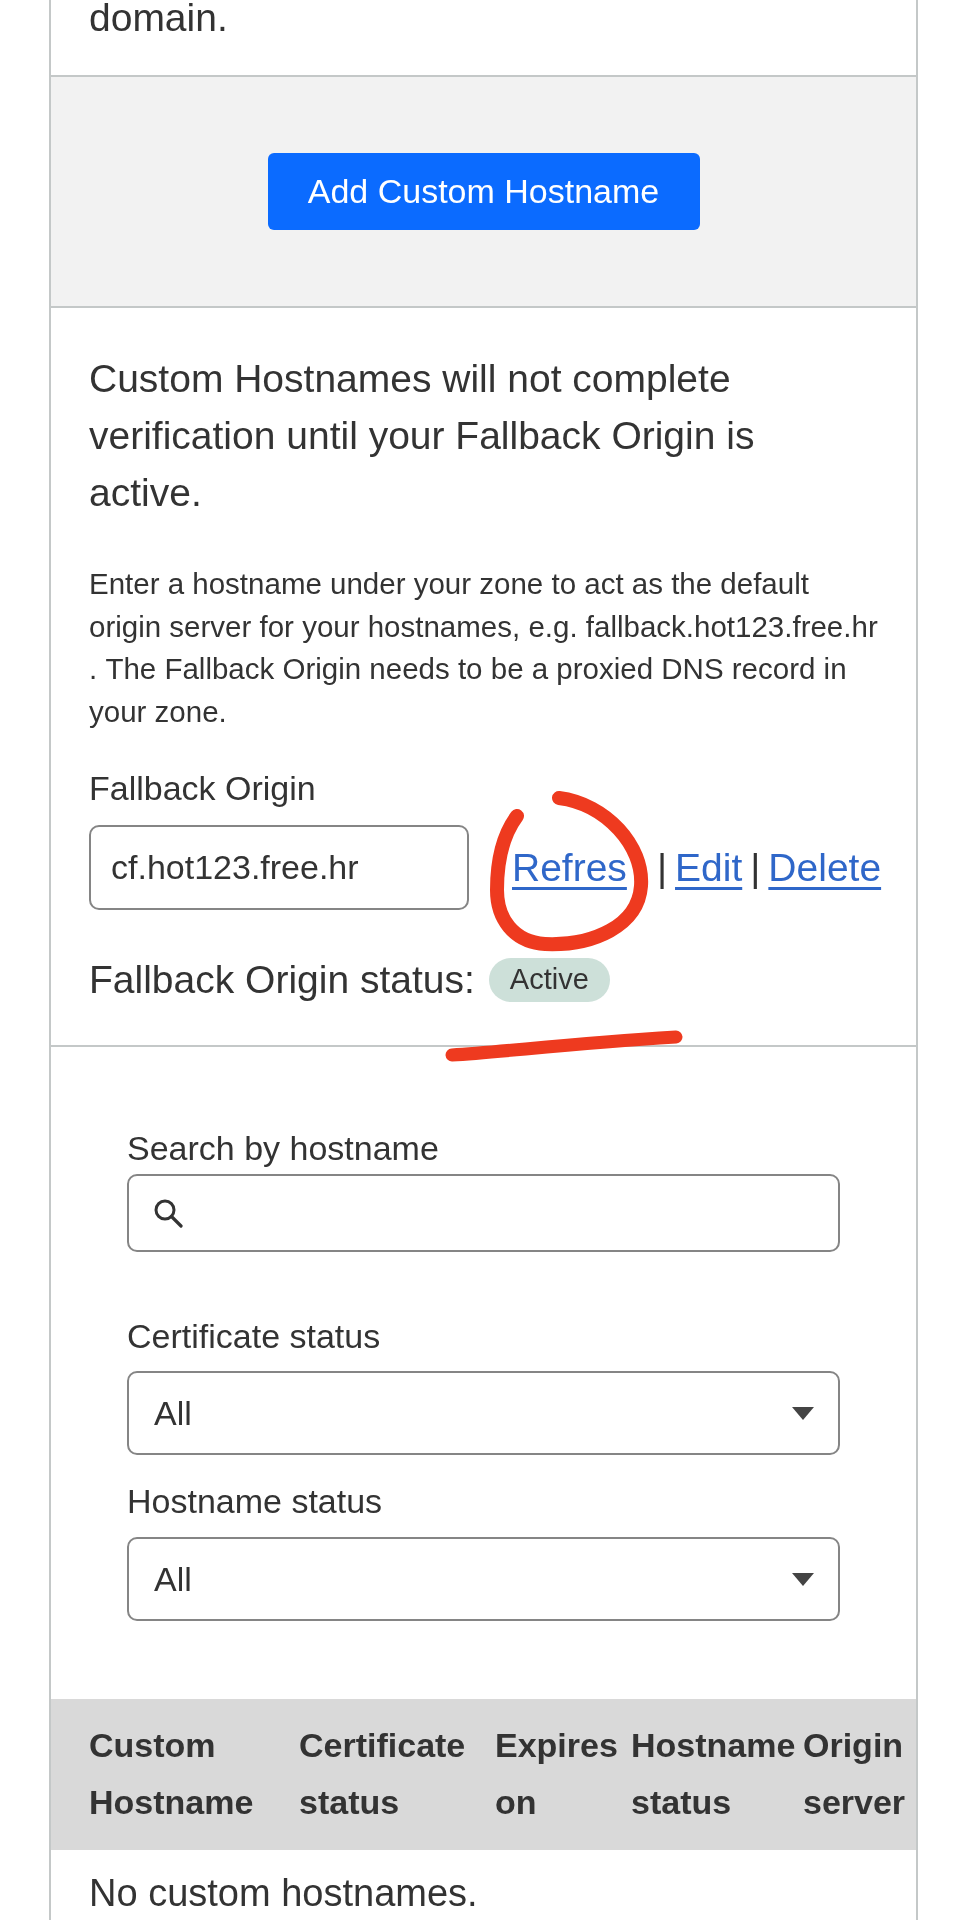  Describe the element at coordinates (483, 648) in the screenshot. I see `description-text: Enter a hostname under your zone to act as the default origin server for your hostnames, e.g. fallback.hot123.free.hr . The Fallback Origin needs to be a proxied DNS record in your zone.` at that location.